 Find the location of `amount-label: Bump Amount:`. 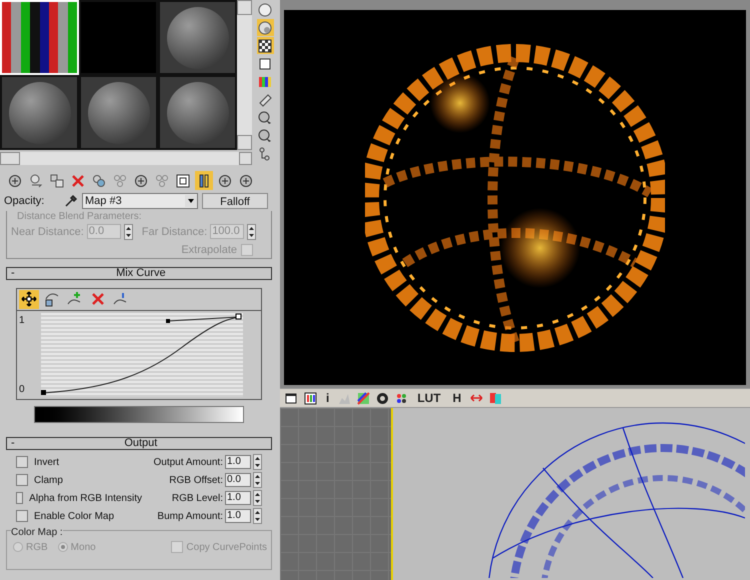

amount-label: Bump Amount: is located at coordinates (190, 517).